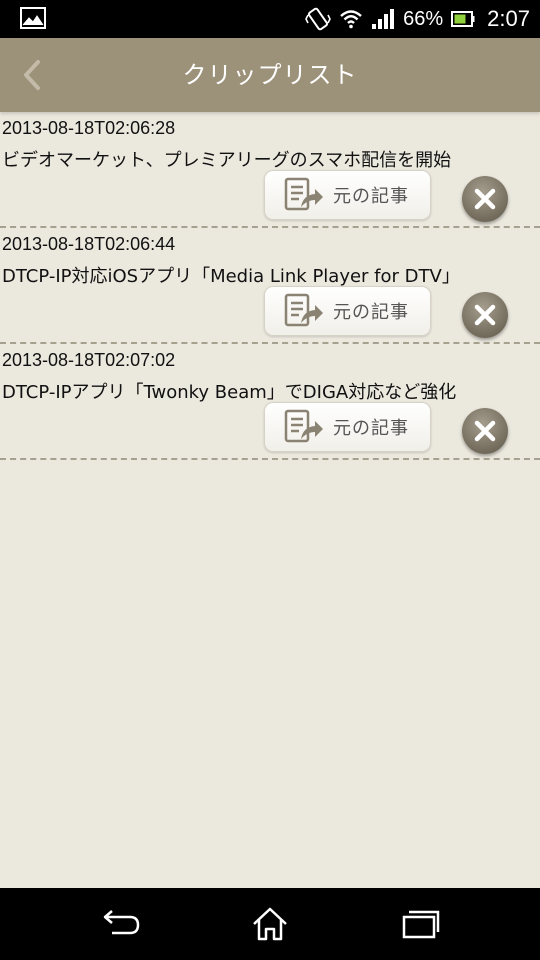 The image size is (540, 960). I want to click on recent-apps-icon, so click(421, 924).